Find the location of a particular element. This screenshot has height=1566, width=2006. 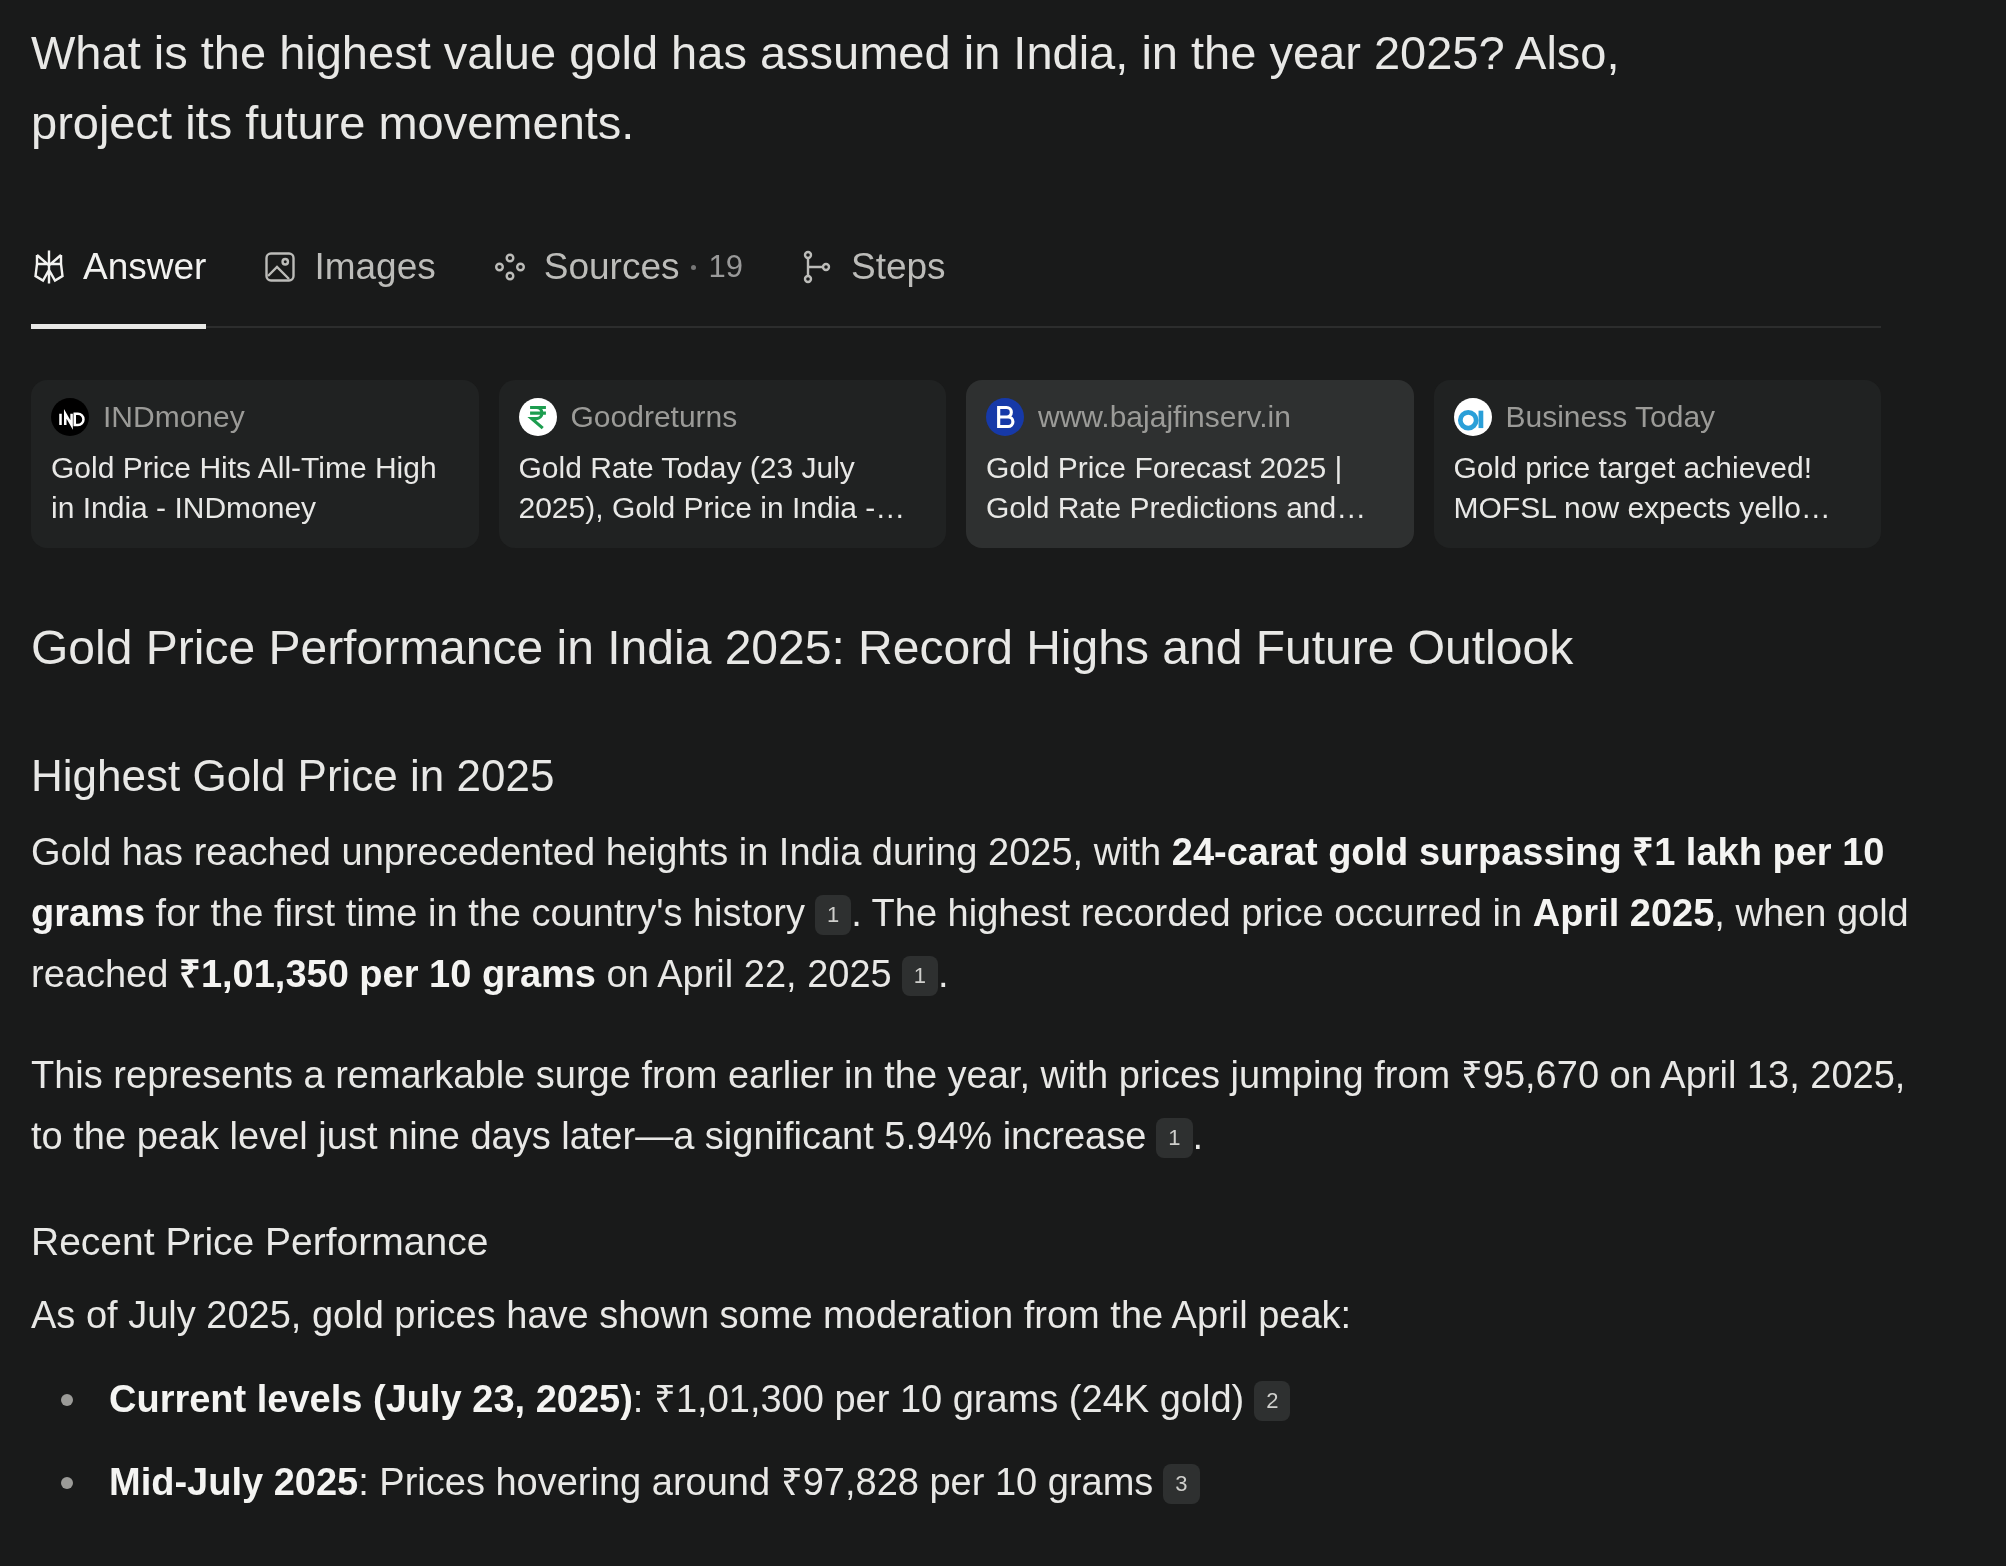

answer-heading: Gold Price Performance in India 2025: Record Highs and Future Outlook is located at coordinates (803, 648).